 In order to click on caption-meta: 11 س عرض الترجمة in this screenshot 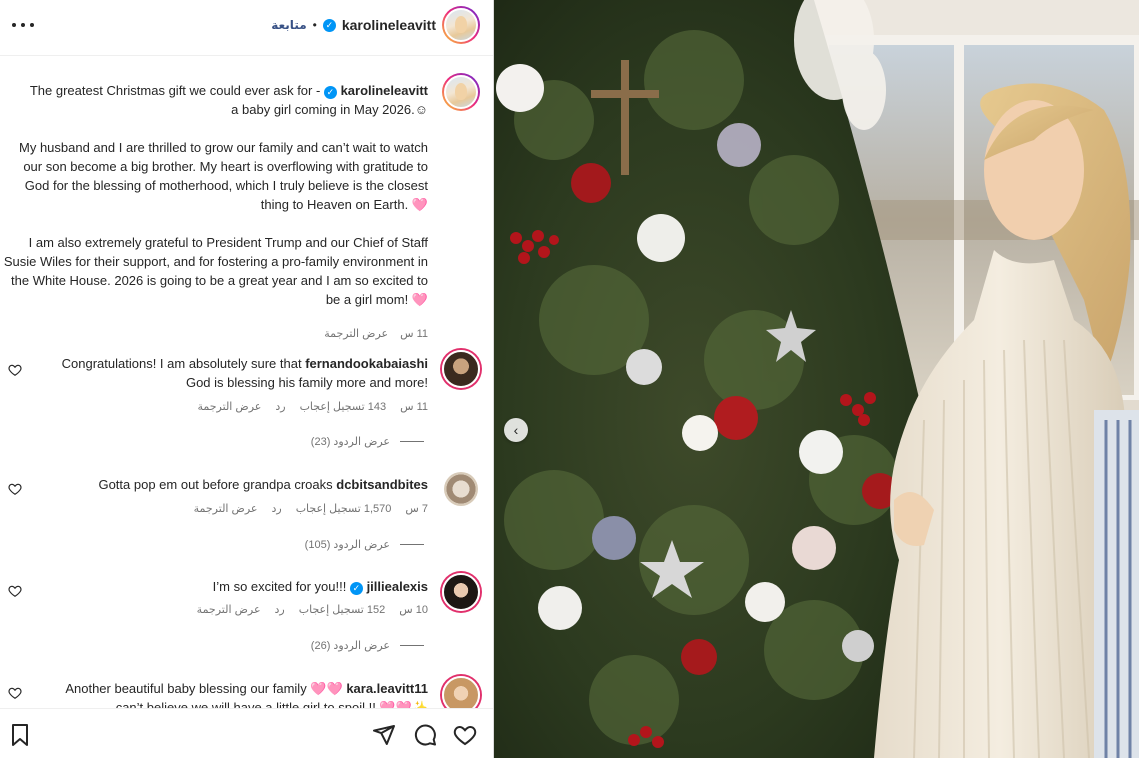, I will do `click(376, 333)`.